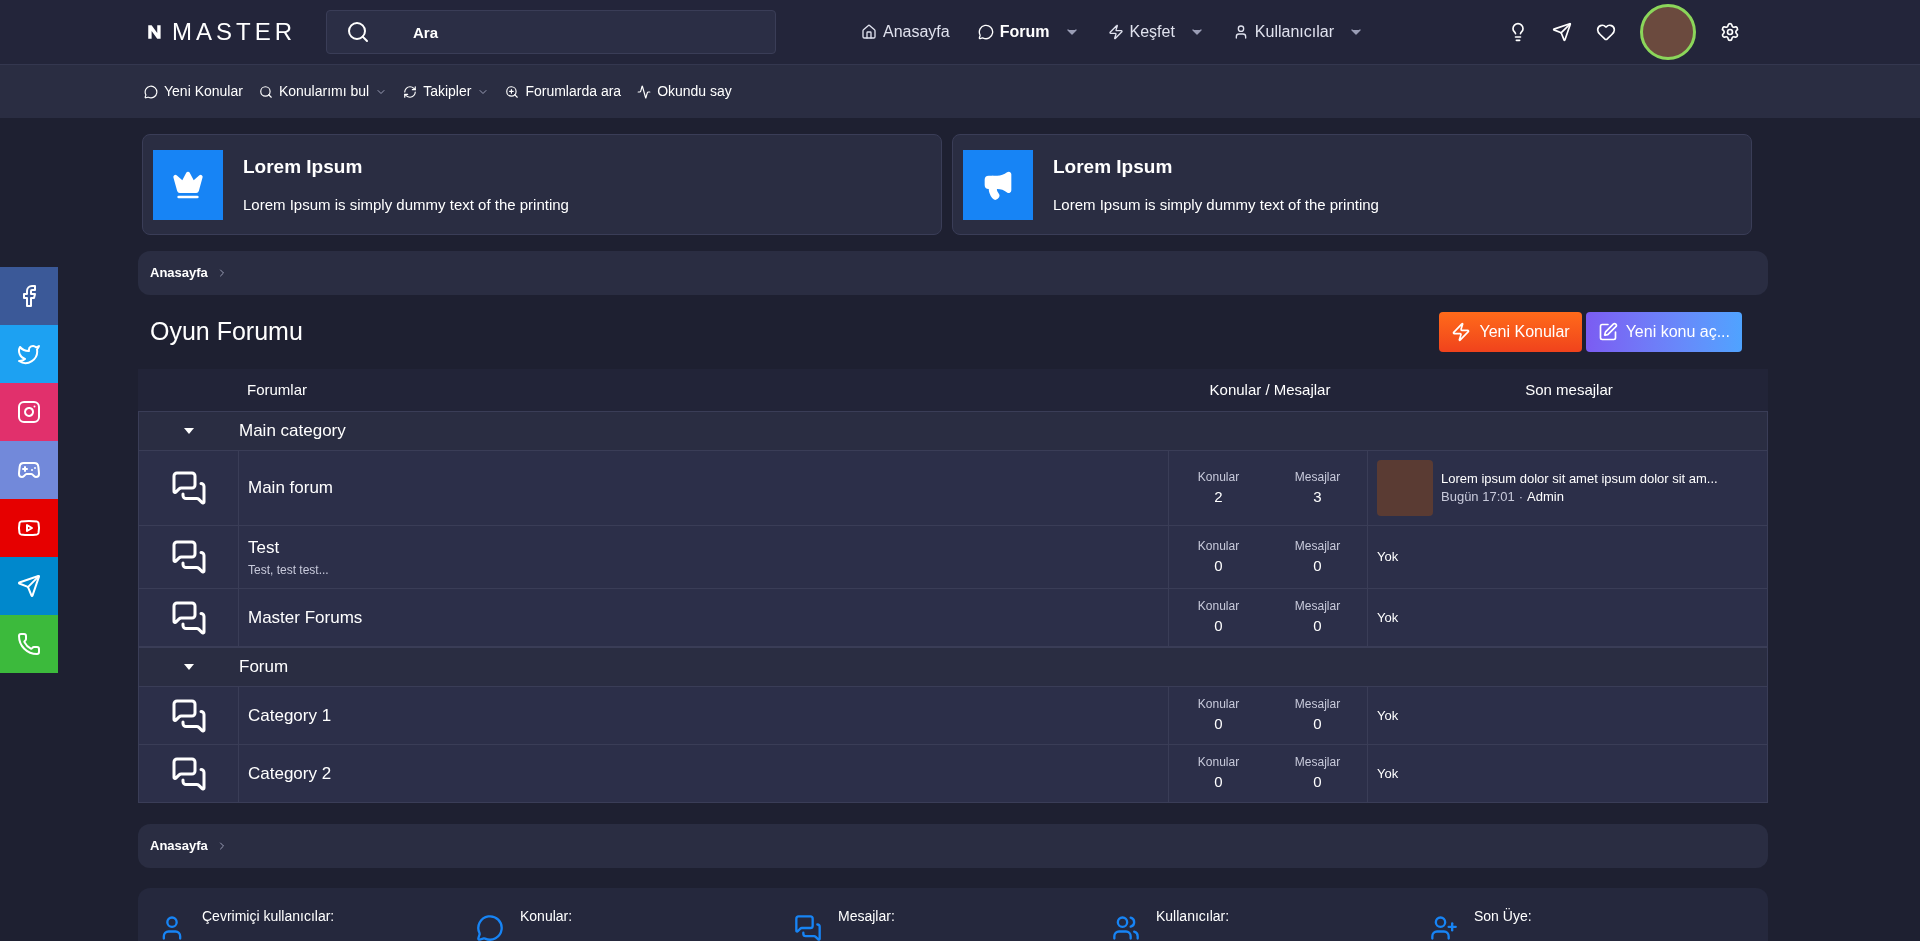 The height and width of the screenshot is (941, 1920). Describe the element at coordinates (866, 916) in the screenshot. I see `stat-label: Mesajlar:` at that location.